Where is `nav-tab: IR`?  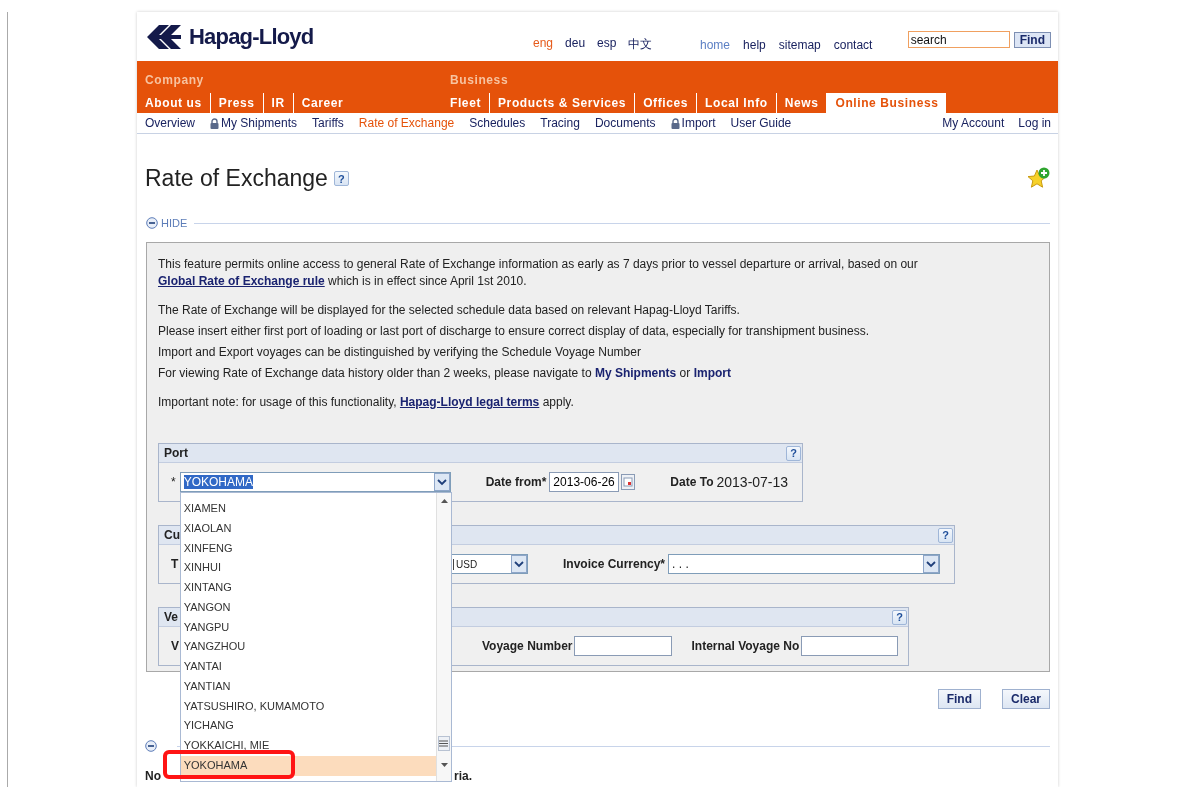 nav-tab: IR is located at coordinates (277, 103).